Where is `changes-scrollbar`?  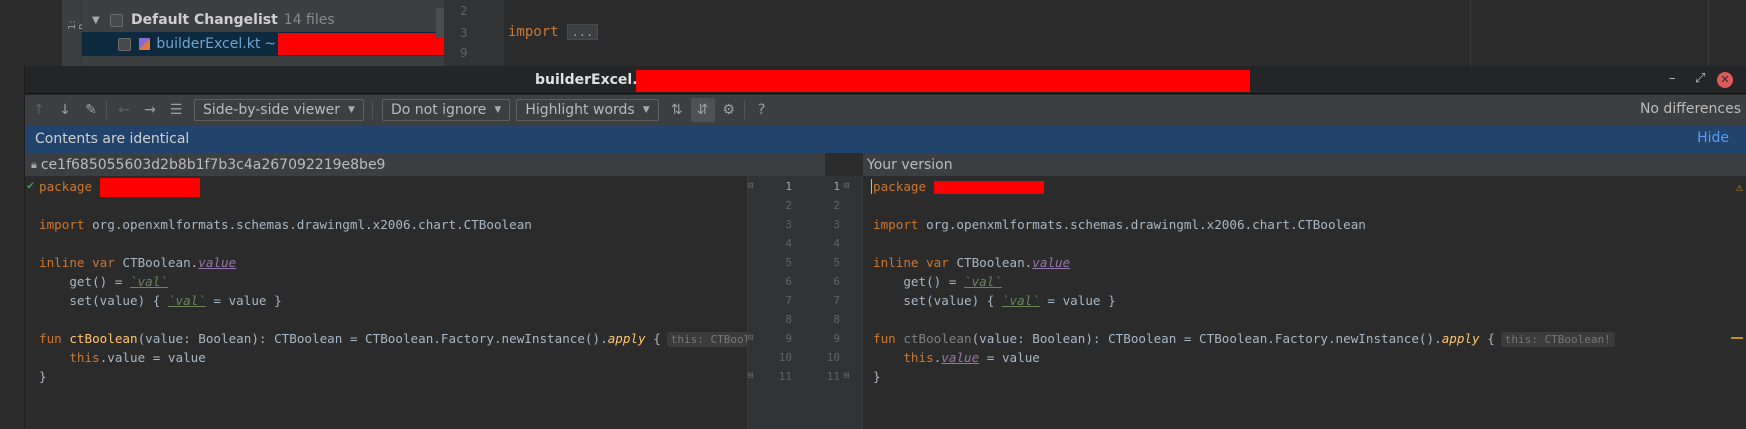 changes-scrollbar is located at coordinates (440, 23).